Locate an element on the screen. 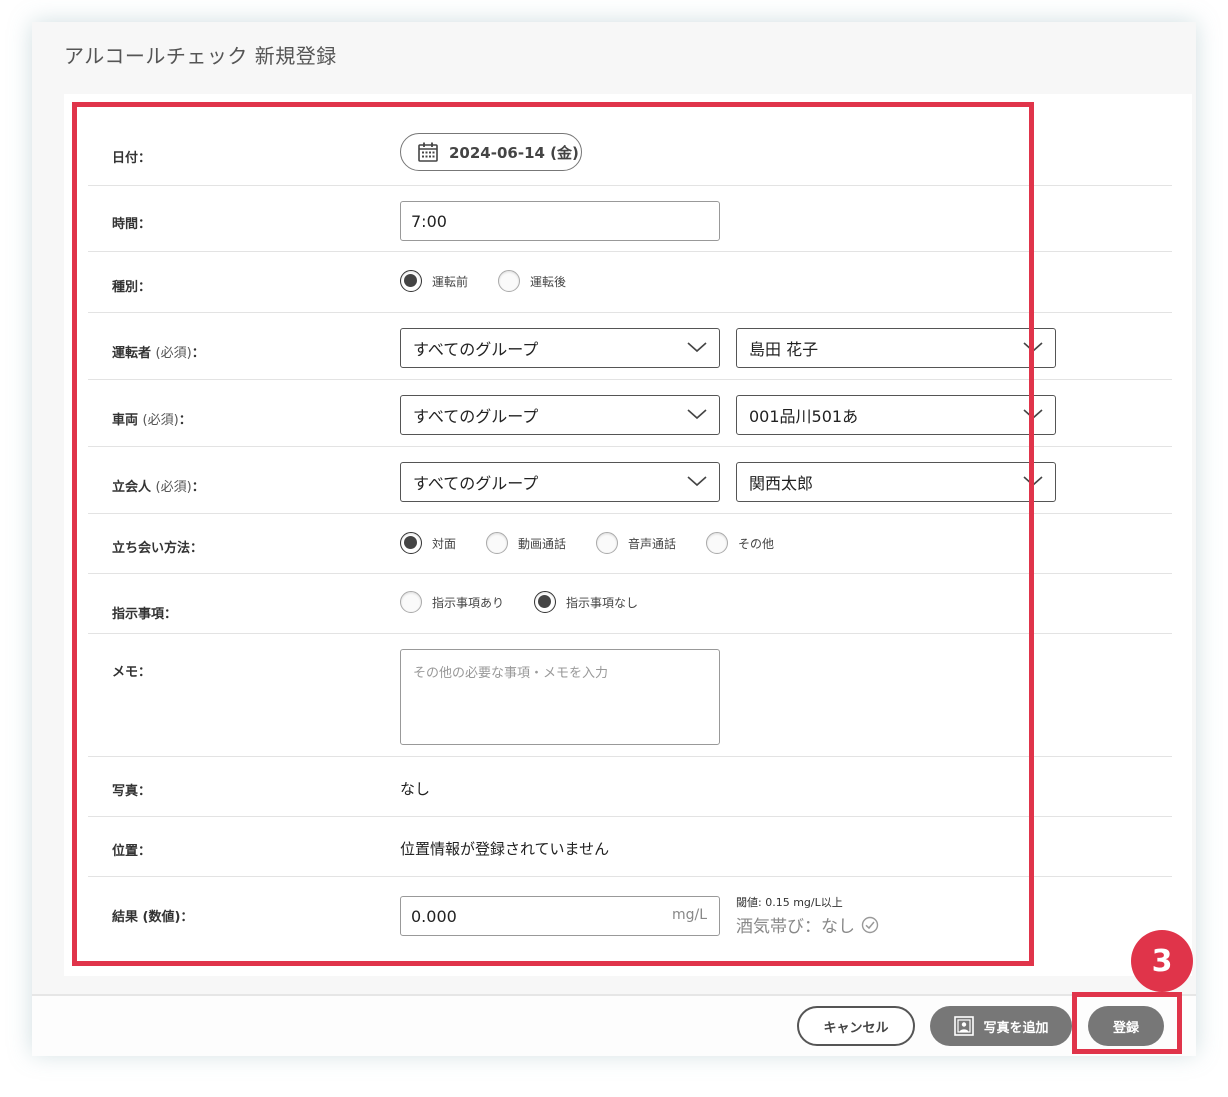  cancel-button: キャンセル is located at coordinates (856, 1026).